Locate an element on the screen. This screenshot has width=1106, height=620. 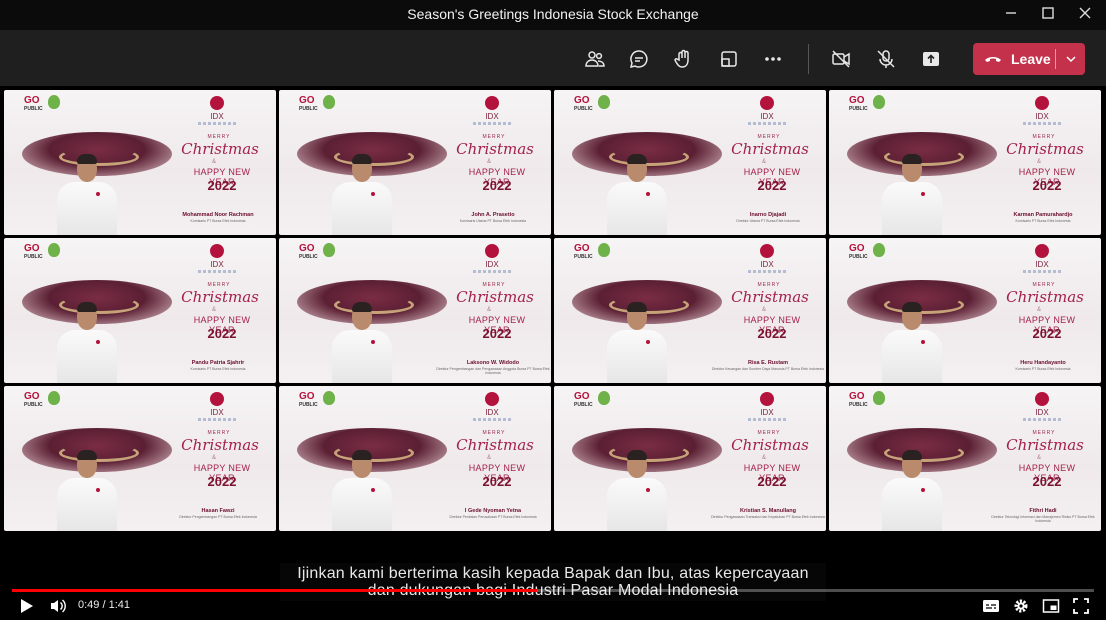
maximize-button is located at coordinates (1048, 13).